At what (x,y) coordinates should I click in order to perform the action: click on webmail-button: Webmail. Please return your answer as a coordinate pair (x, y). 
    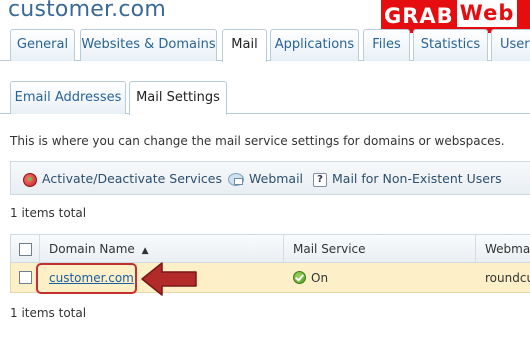
    Looking at the image, I should click on (265, 179).